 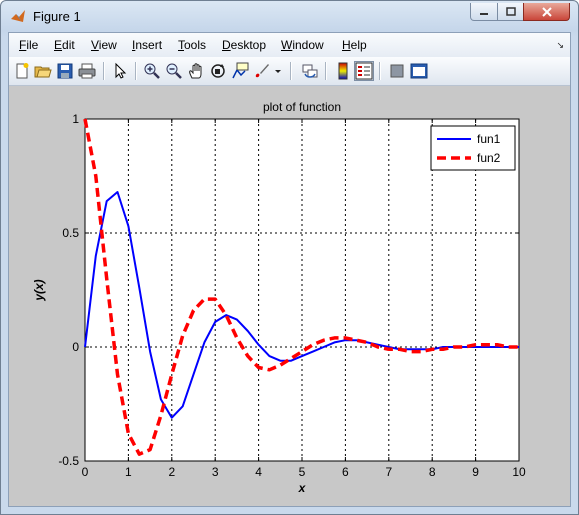 What do you see at coordinates (346, 45) in the screenshot?
I see `menu-mnemonic: H` at bounding box center [346, 45].